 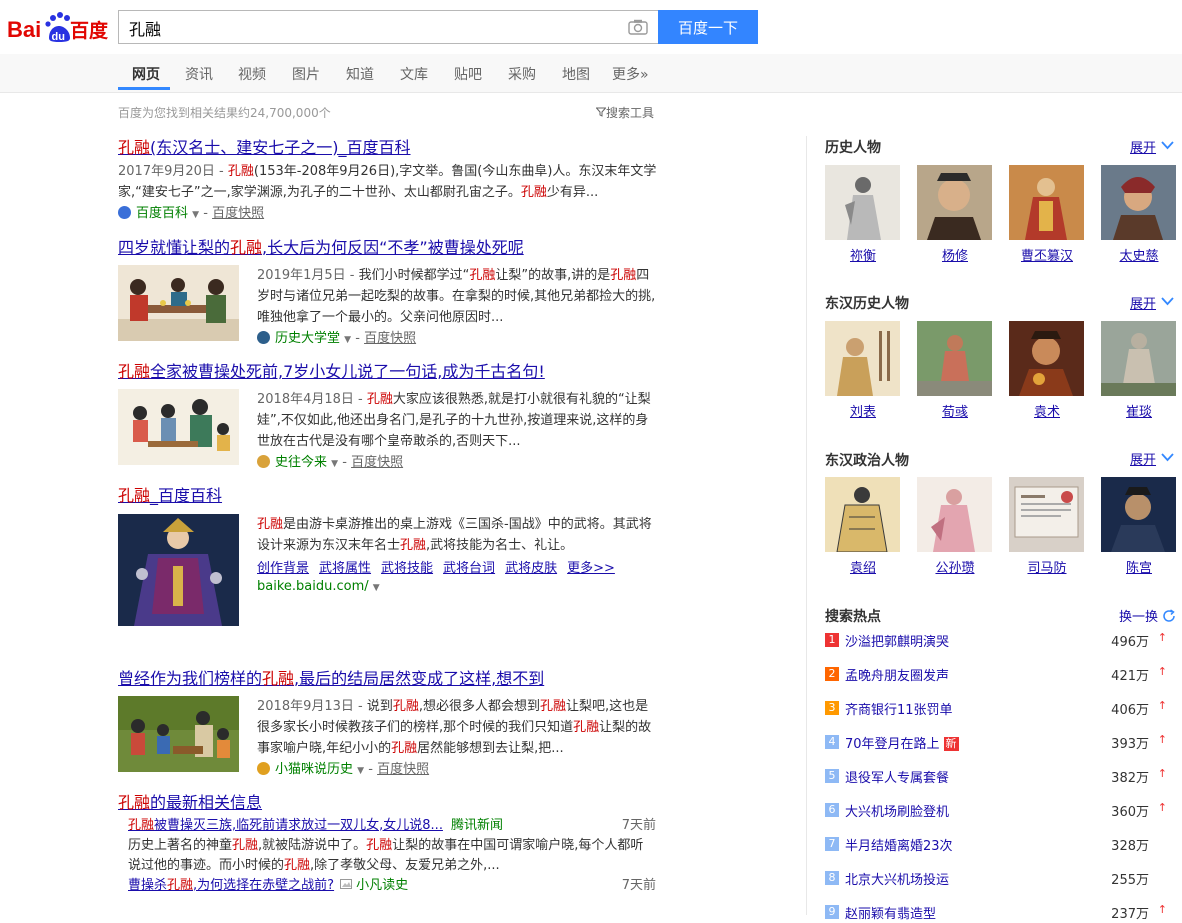 I want to click on url-link: baike.baidu.com/, so click(x=313, y=586).